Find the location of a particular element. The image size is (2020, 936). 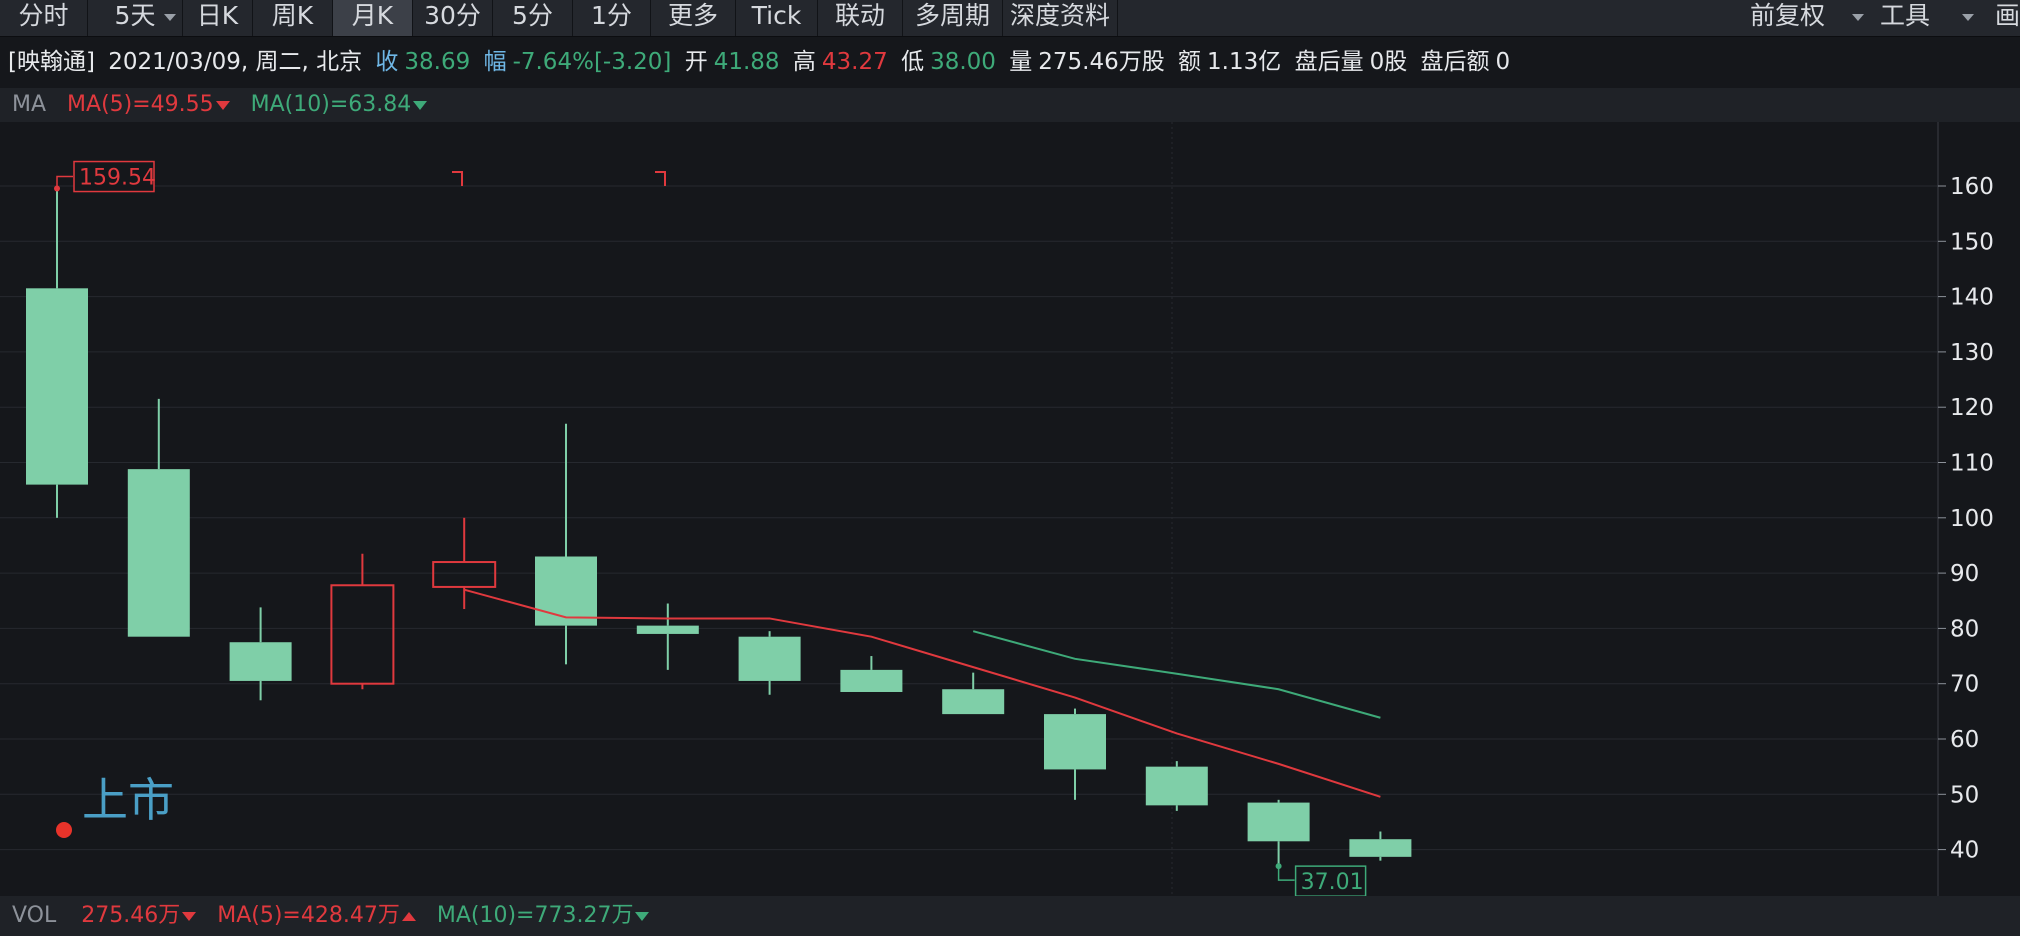

tab-2: 日K is located at coordinates (218, 18).